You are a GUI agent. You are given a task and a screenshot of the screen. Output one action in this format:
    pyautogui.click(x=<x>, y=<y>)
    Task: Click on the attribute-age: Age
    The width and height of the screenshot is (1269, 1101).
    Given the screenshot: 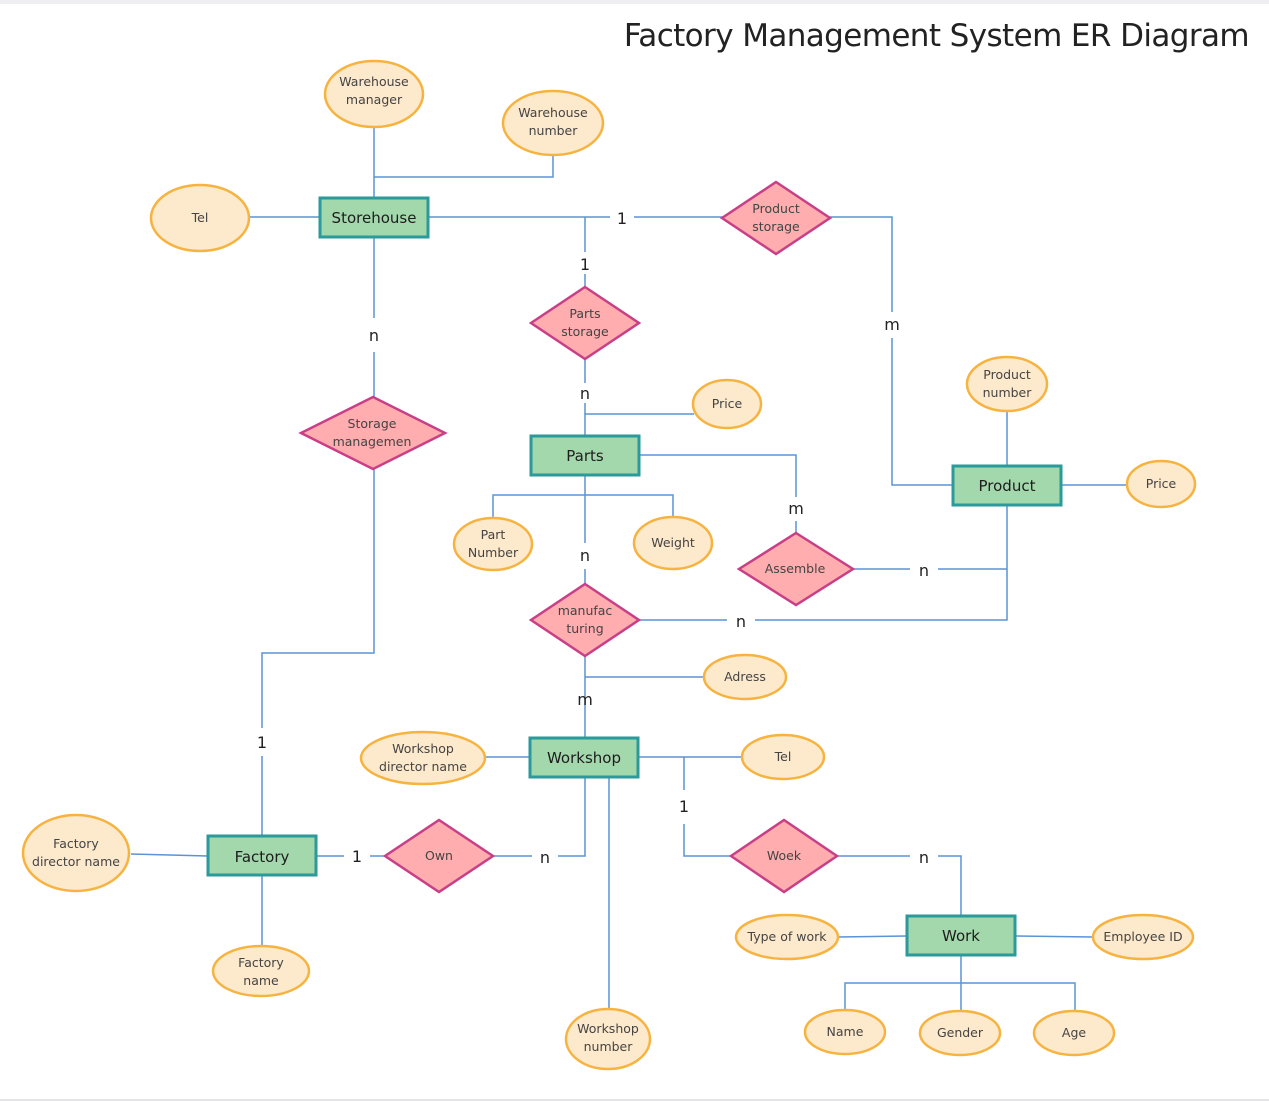 What is the action you would take?
    pyautogui.click(x=1074, y=1033)
    